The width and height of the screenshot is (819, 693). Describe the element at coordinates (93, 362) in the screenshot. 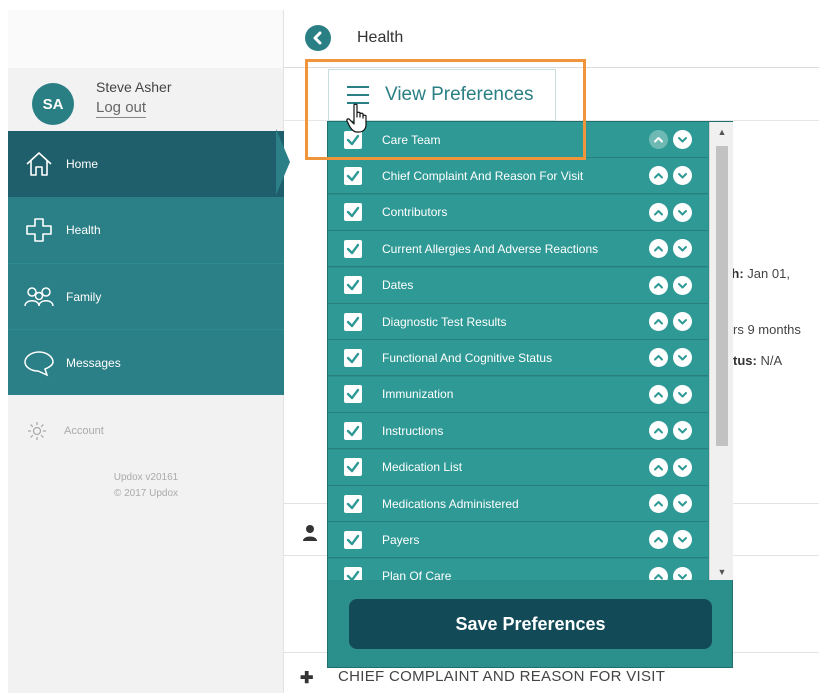

I see `sidebar-item-label: Messages` at that location.